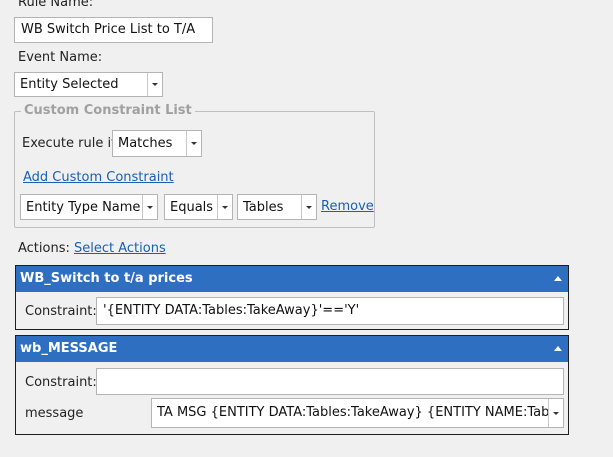 The width and height of the screenshot is (613, 457). I want to click on execute-rule-label: Execute rule if, so click(69, 143).